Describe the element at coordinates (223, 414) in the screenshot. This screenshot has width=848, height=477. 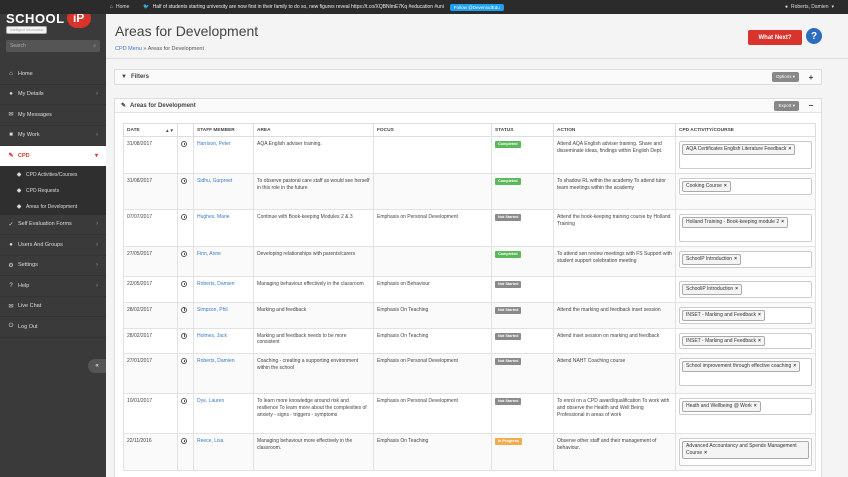
I see `cell-staff-link: Dye, Lauren` at that location.